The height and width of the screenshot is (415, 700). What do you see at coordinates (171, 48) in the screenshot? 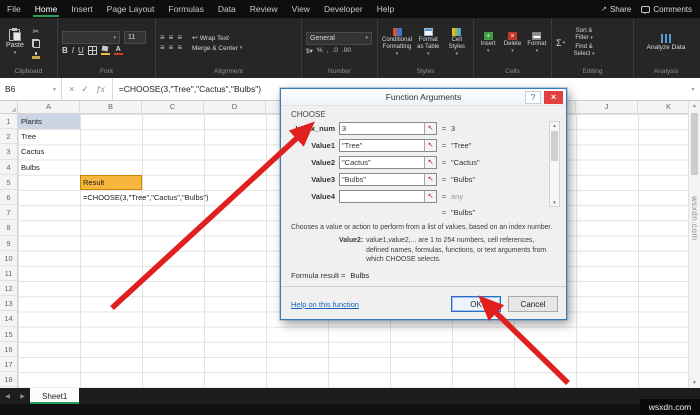
I see `align-center-icon: ≡` at bounding box center [171, 48].